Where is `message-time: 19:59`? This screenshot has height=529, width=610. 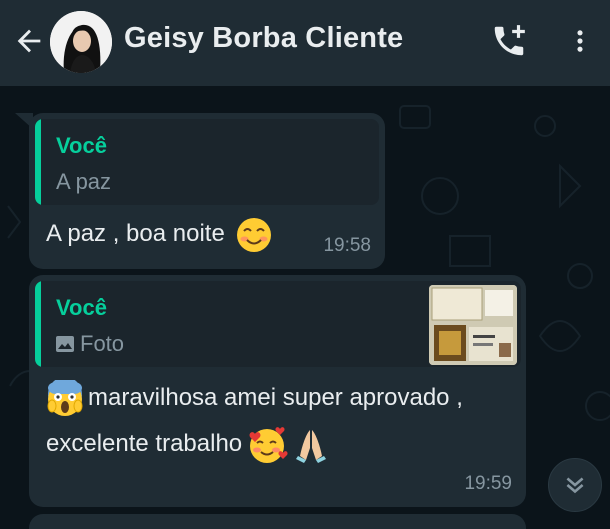 message-time: 19:59 is located at coordinates (488, 483).